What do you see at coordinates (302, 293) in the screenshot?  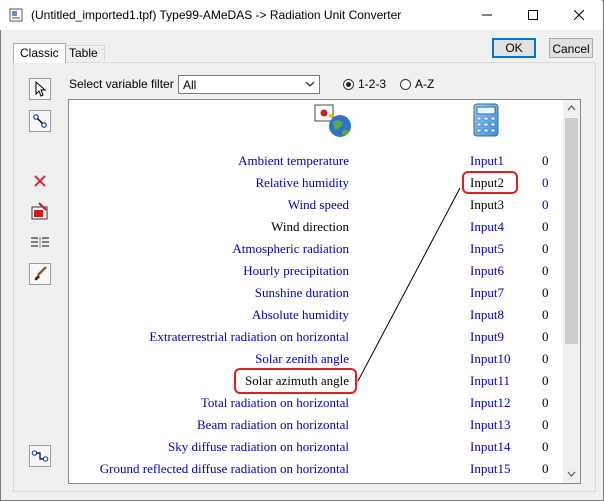 I see `source-variable-sunshine-duration: Sunshine duration` at bounding box center [302, 293].